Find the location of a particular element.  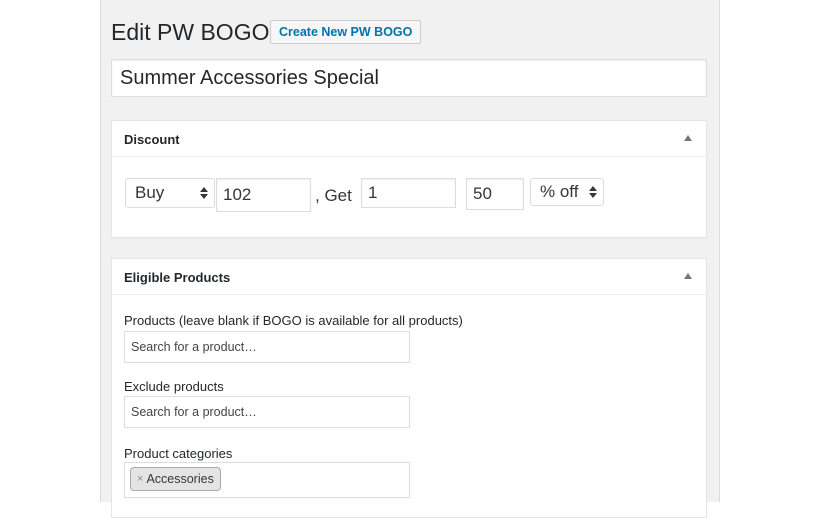

discount-type-value: % off is located at coordinates (559, 191).